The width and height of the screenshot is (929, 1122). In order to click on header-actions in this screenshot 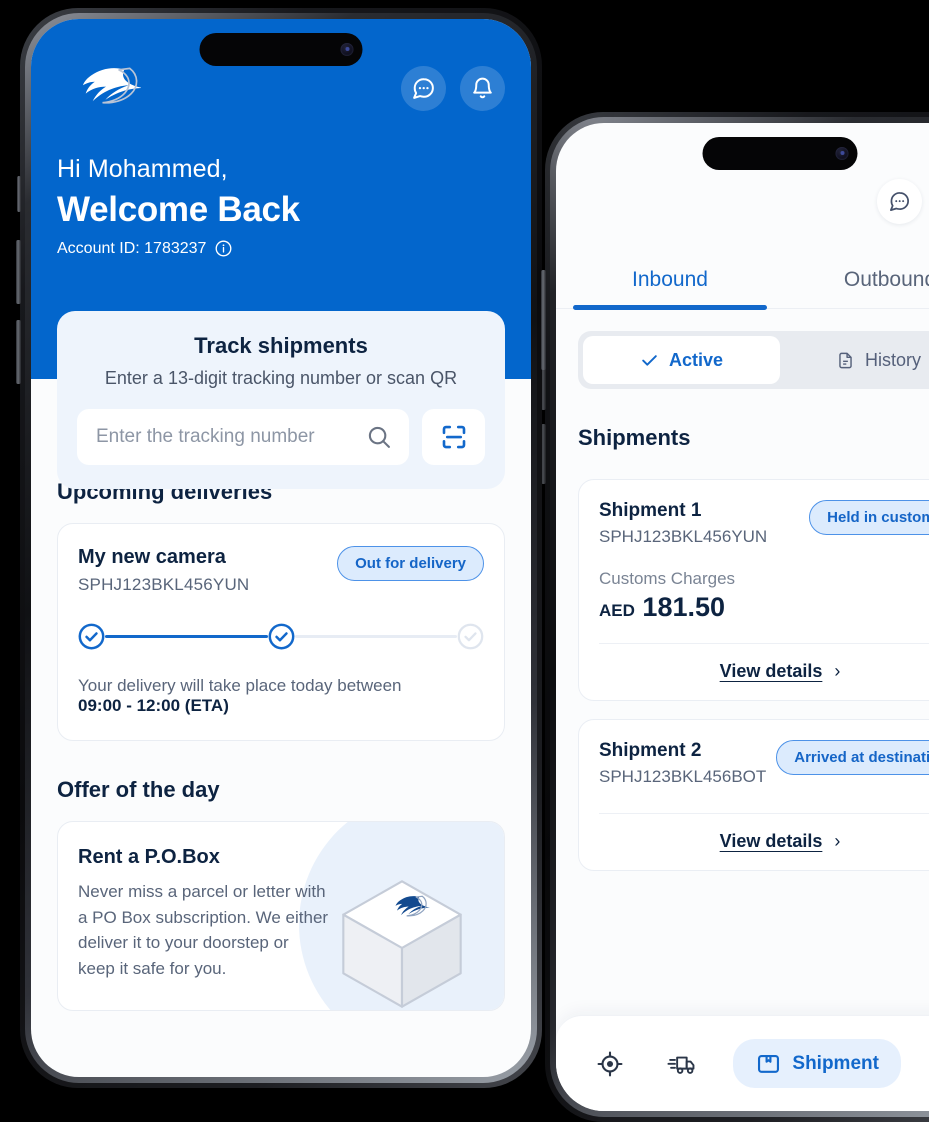, I will do `click(453, 88)`.